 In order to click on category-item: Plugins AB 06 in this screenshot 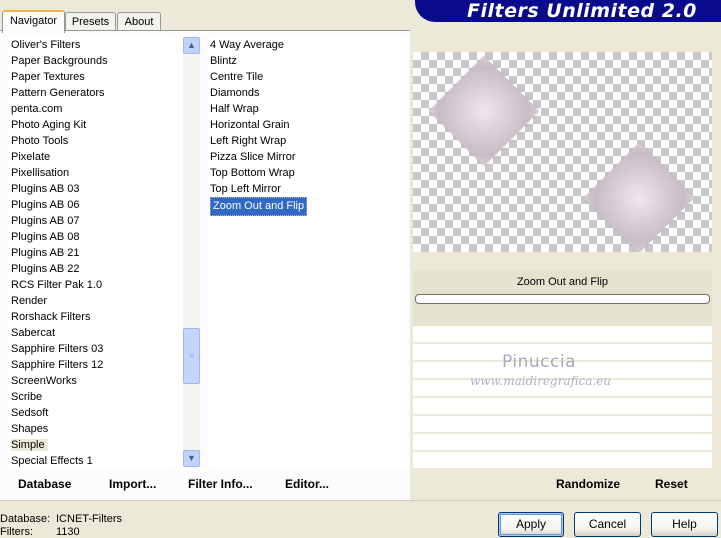, I will do `click(95, 205)`.